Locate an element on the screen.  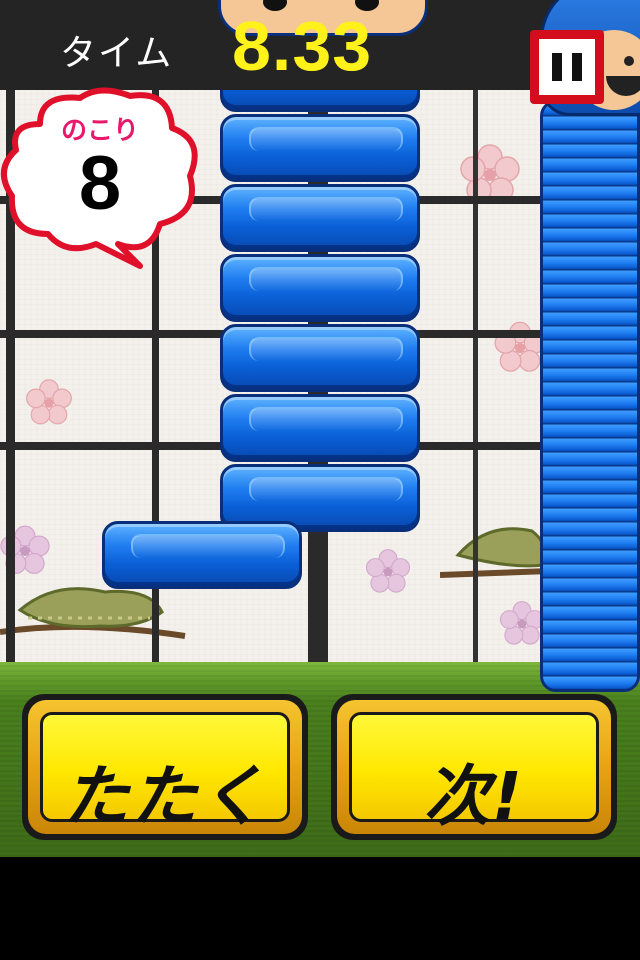
shoji-frame is located at coordinates (475, 385).